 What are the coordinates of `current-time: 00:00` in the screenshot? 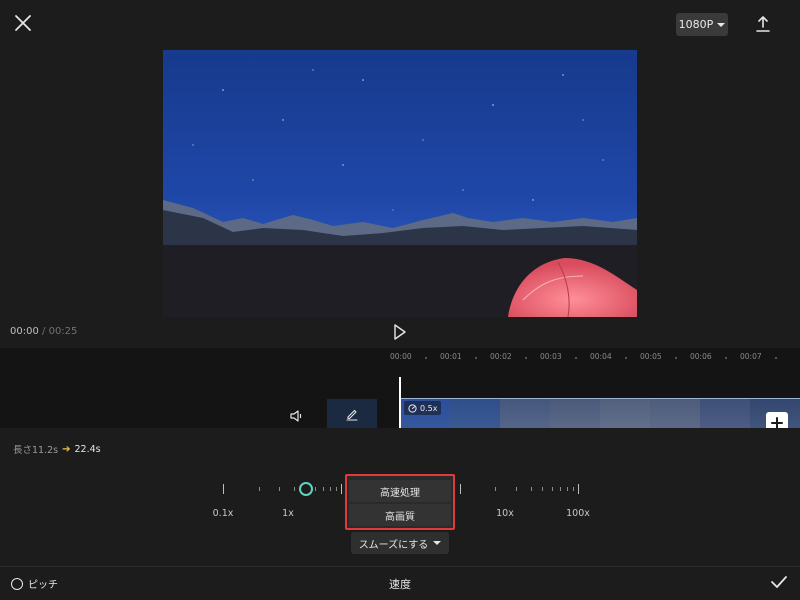 It's located at (24, 331).